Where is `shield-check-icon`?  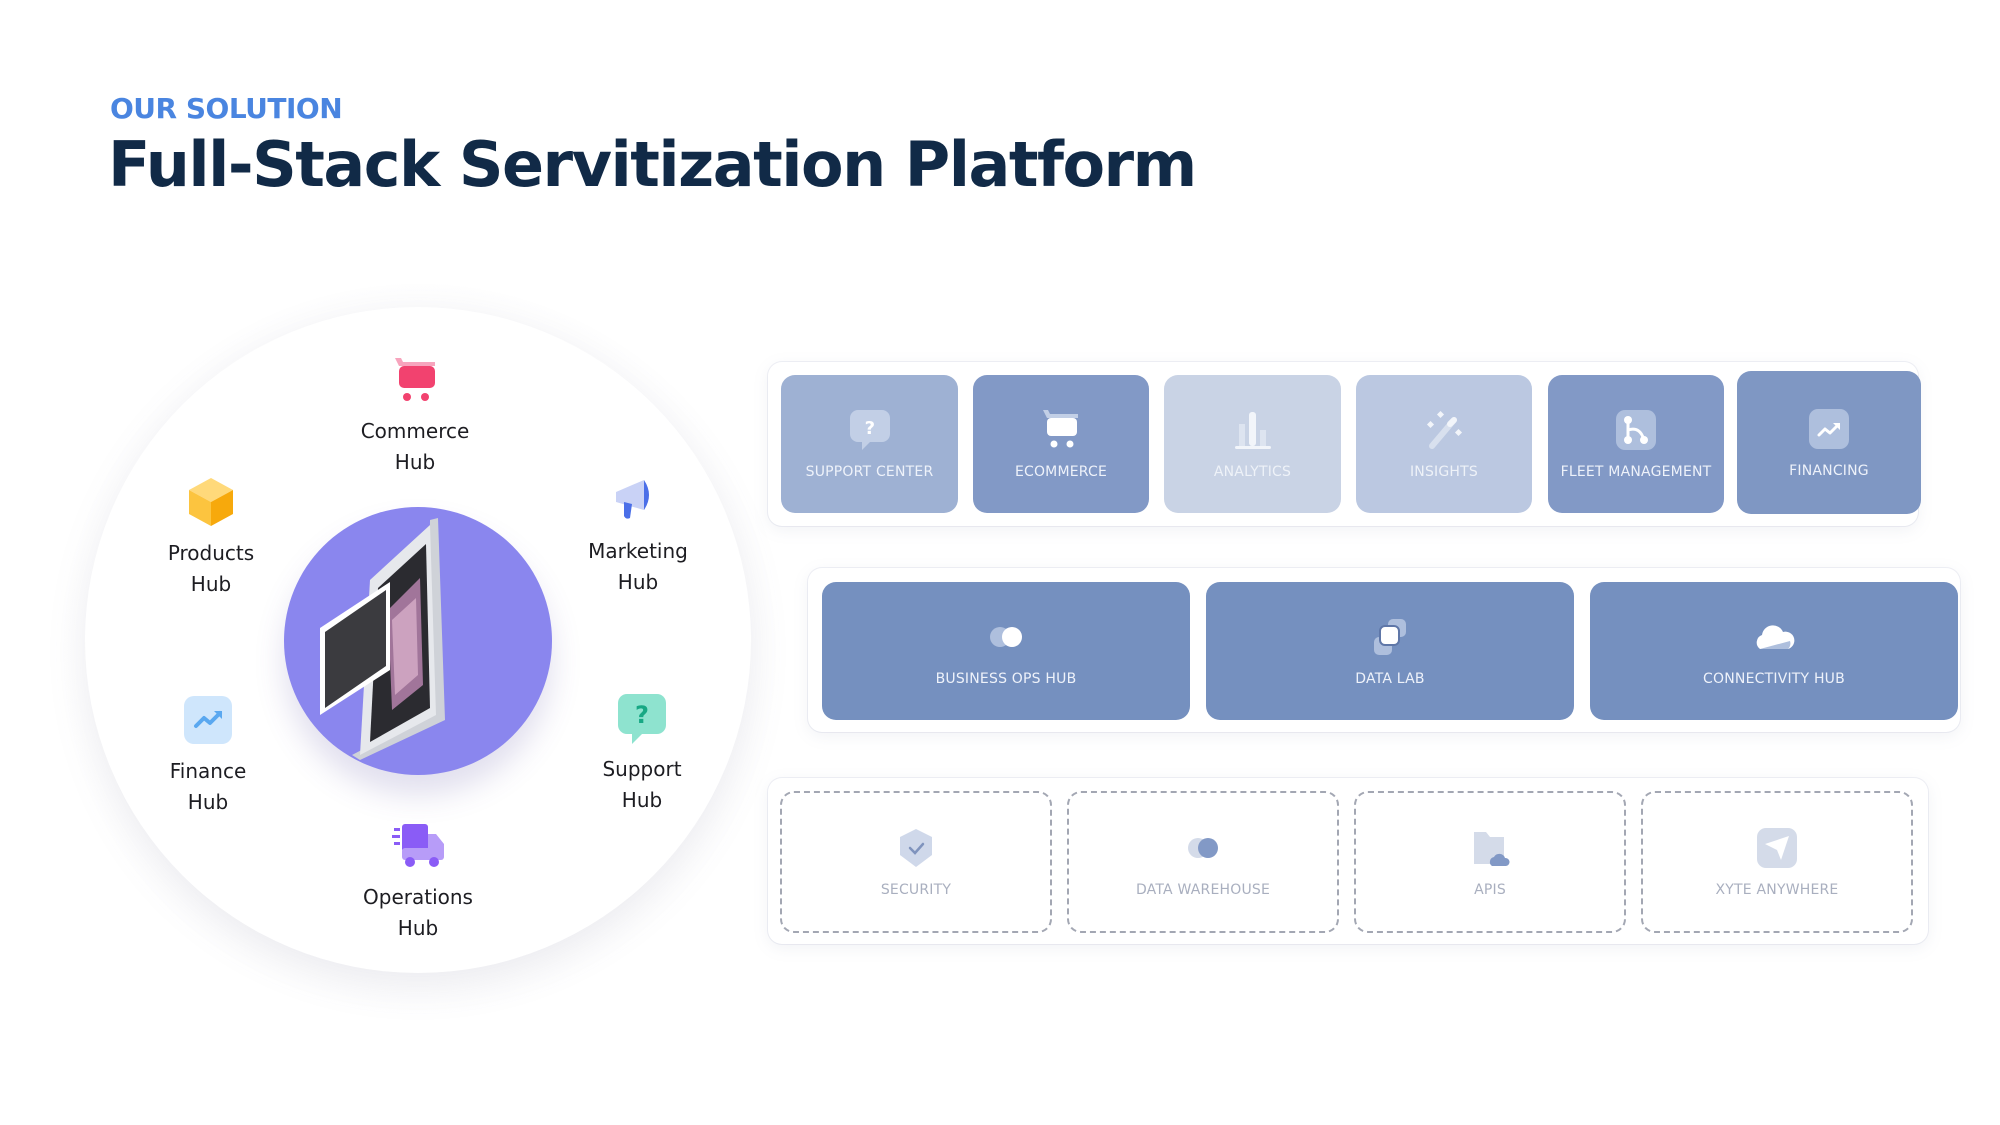 shield-check-icon is located at coordinates (916, 848).